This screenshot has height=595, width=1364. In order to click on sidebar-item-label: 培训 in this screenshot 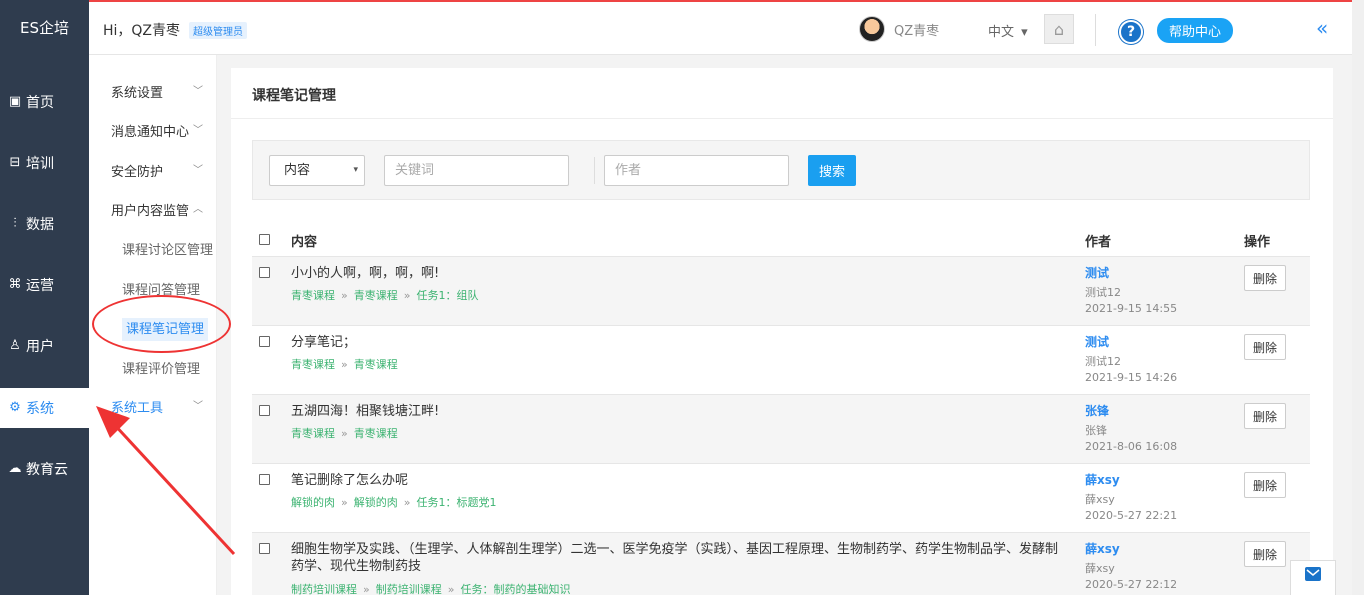, I will do `click(40, 164)`.